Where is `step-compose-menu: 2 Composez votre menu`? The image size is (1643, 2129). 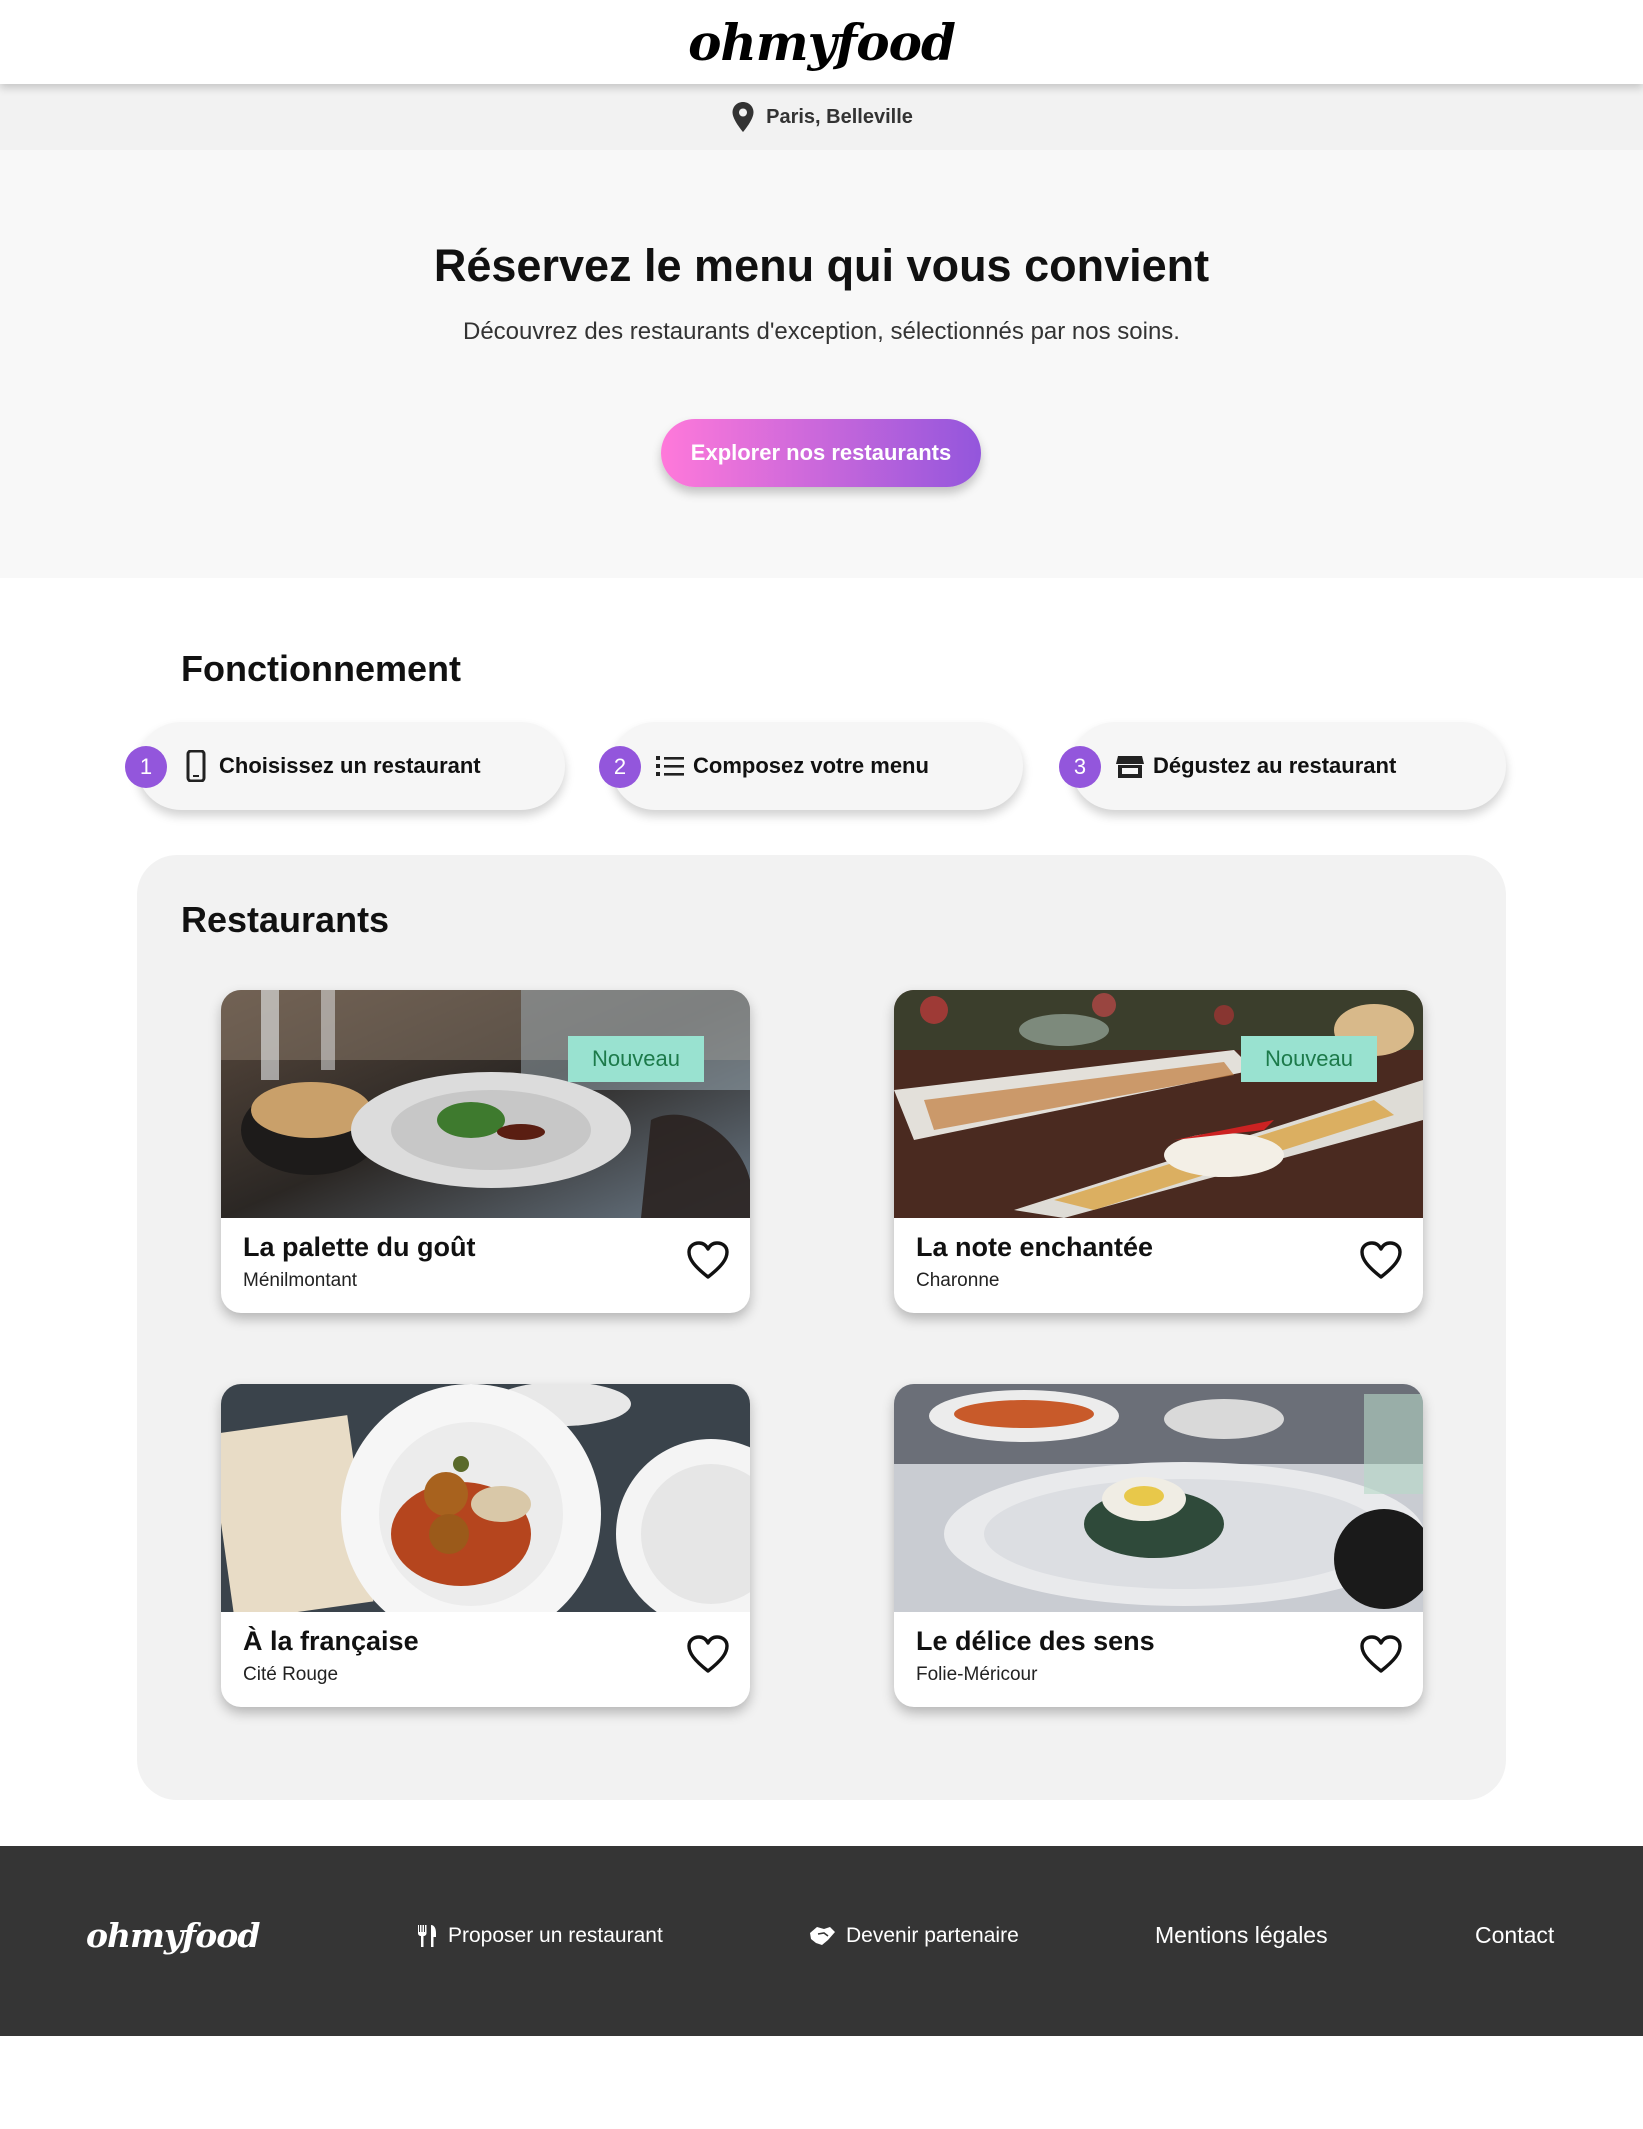 step-compose-menu: 2 Composez votre menu is located at coordinates (811, 766).